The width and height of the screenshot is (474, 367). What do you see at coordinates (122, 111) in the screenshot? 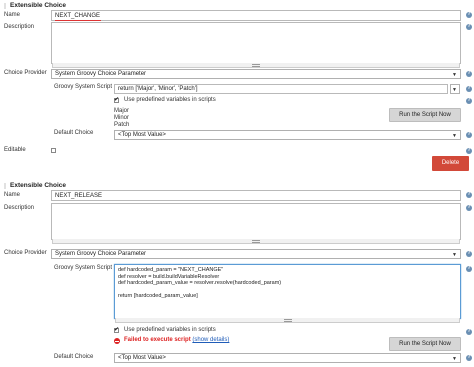
I see `script-result-line: Major` at bounding box center [122, 111].